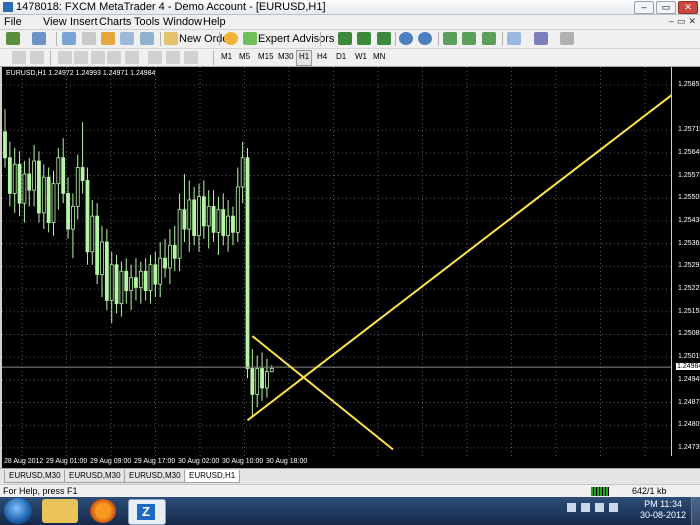  Describe the element at coordinates (571, 507) in the screenshot. I see `tray-arrow-icon` at that location.